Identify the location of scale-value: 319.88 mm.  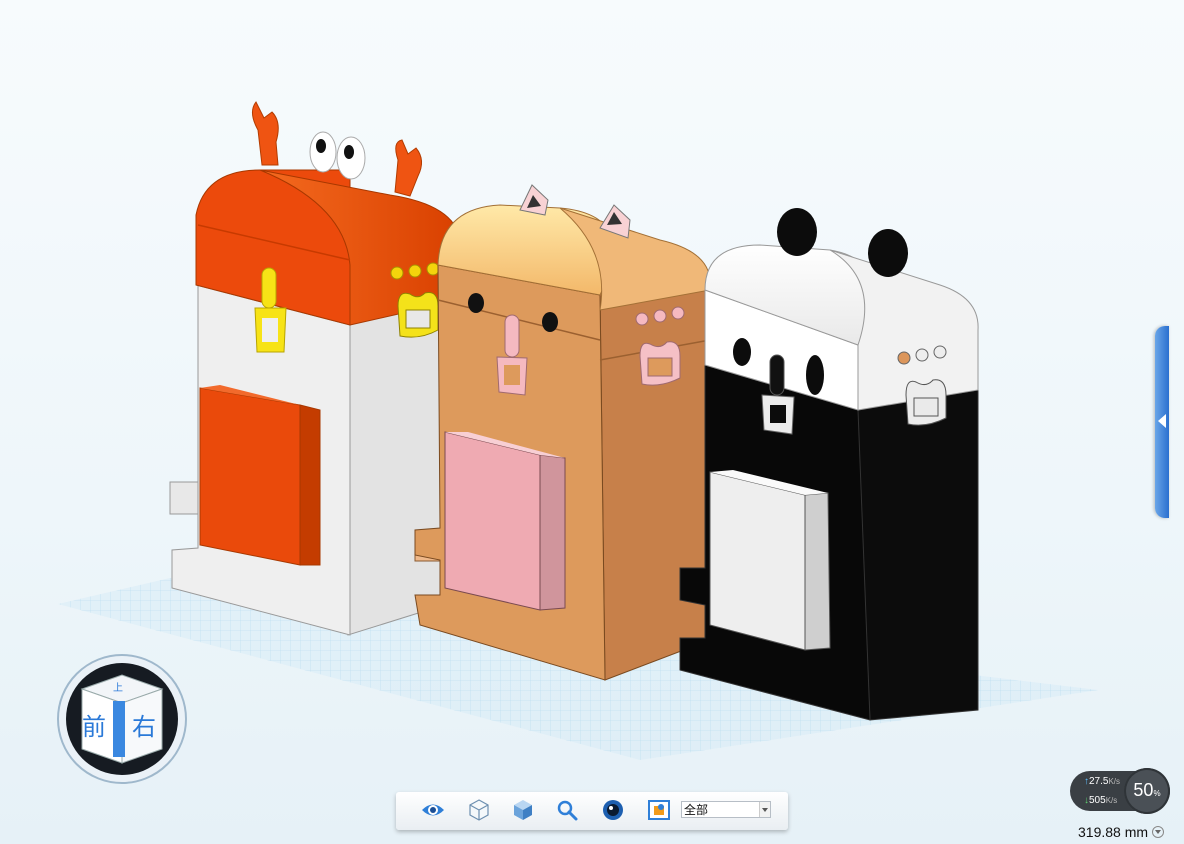
(1113, 832).